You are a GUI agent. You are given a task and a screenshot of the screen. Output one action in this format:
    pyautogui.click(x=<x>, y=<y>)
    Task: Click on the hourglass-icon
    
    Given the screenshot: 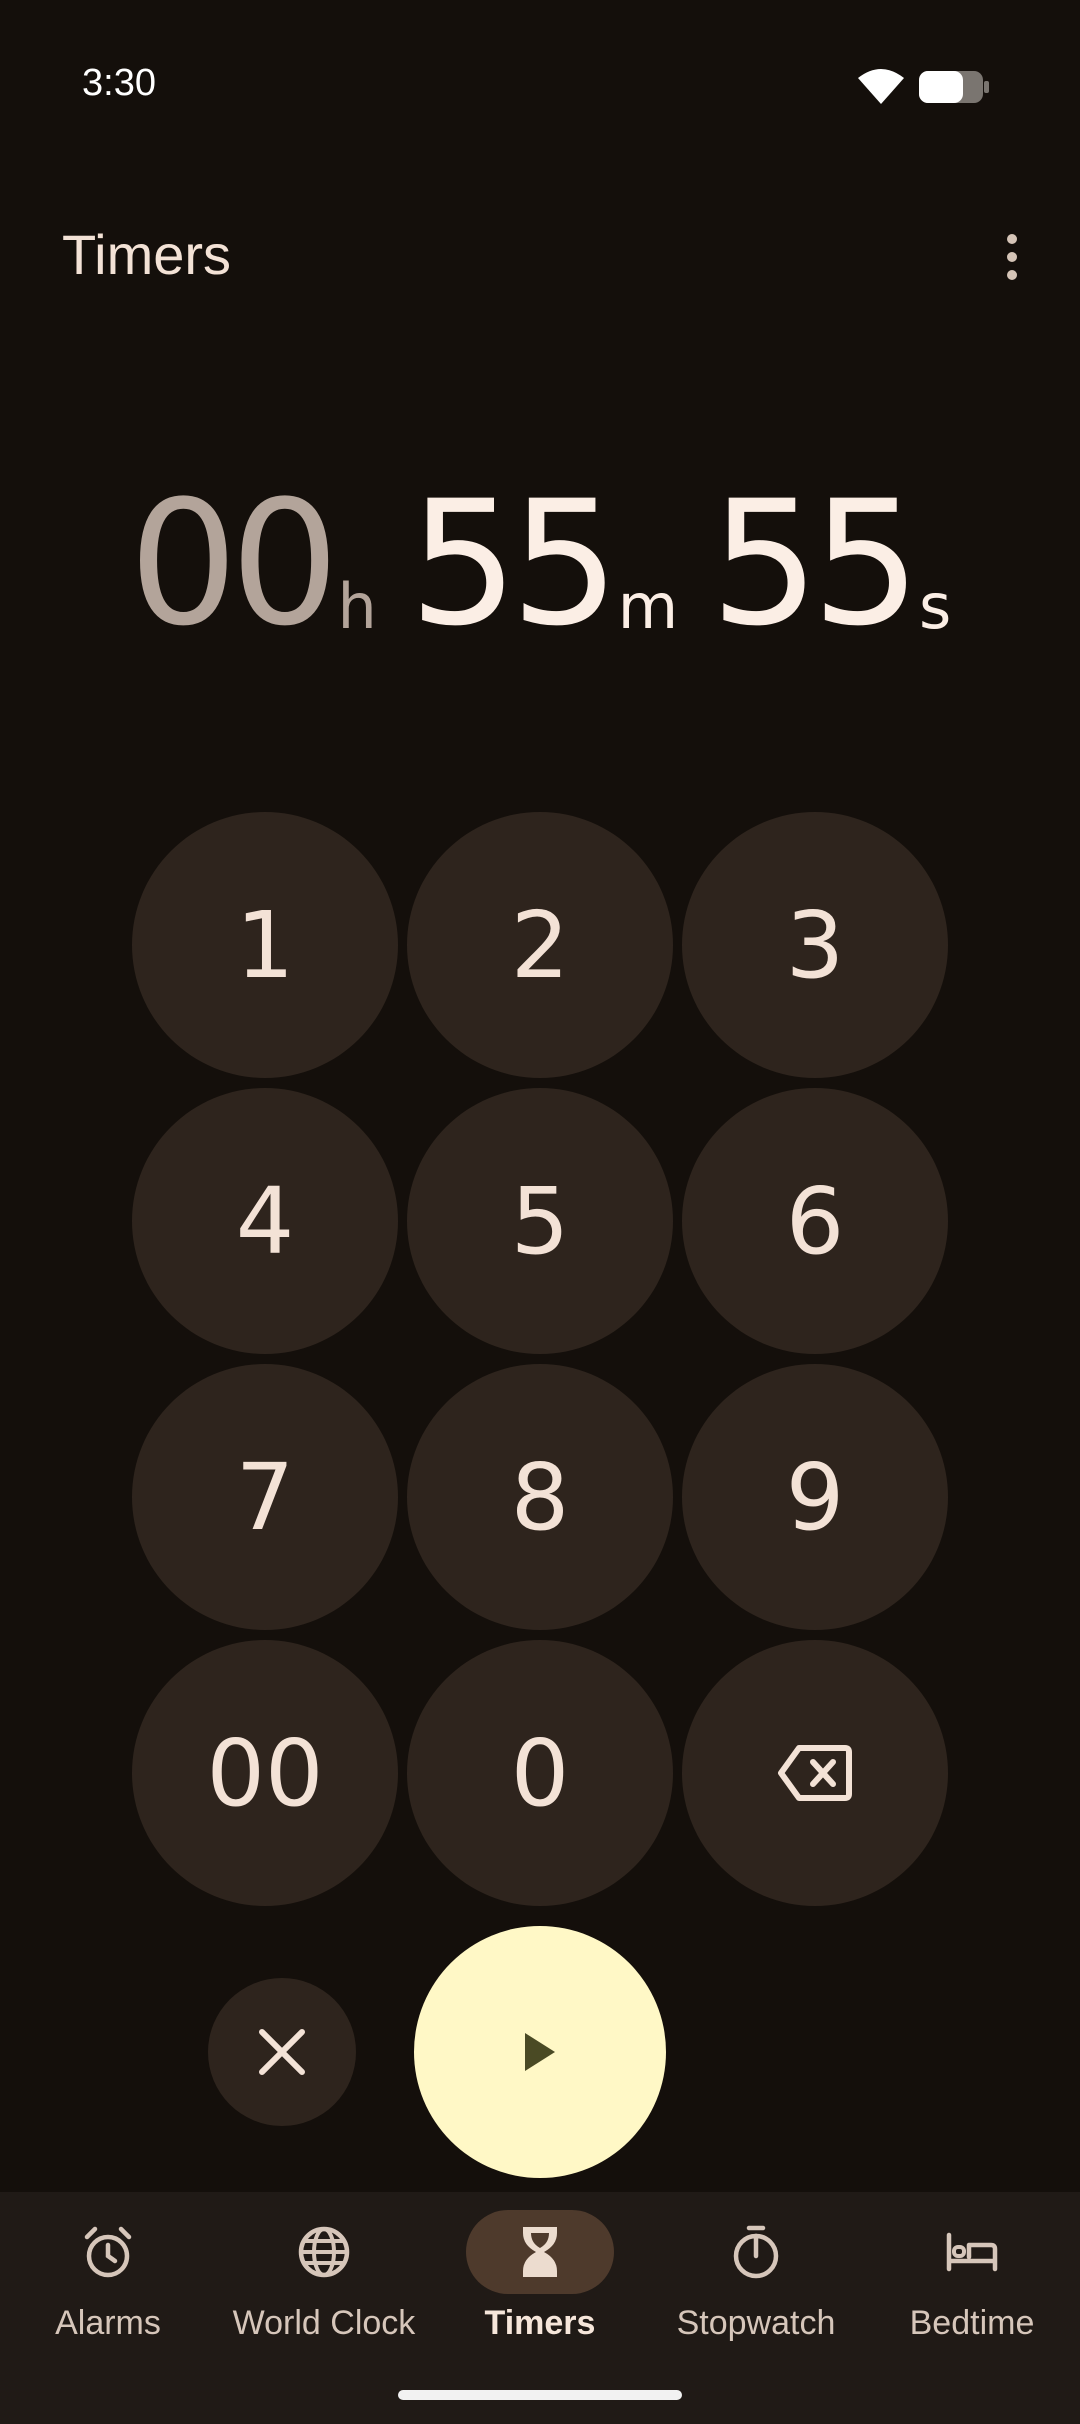 What is the action you would take?
    pyautogui.click(x=540, y=2252)
    